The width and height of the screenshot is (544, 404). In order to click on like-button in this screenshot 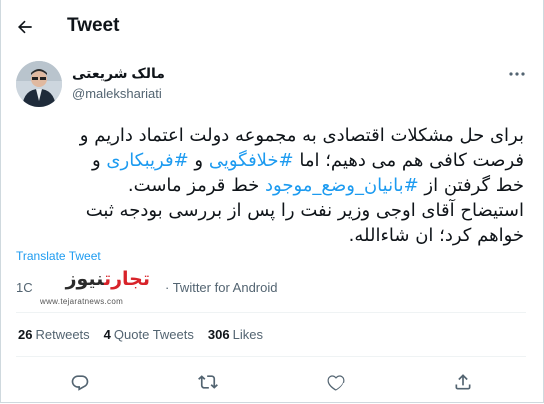, I will do `click(336, 382)`.